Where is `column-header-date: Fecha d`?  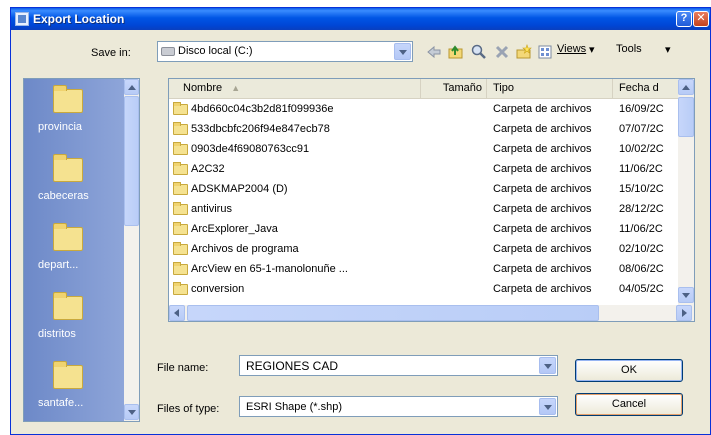
column-header-date: Fecha d is located at coordinates (646, 89).